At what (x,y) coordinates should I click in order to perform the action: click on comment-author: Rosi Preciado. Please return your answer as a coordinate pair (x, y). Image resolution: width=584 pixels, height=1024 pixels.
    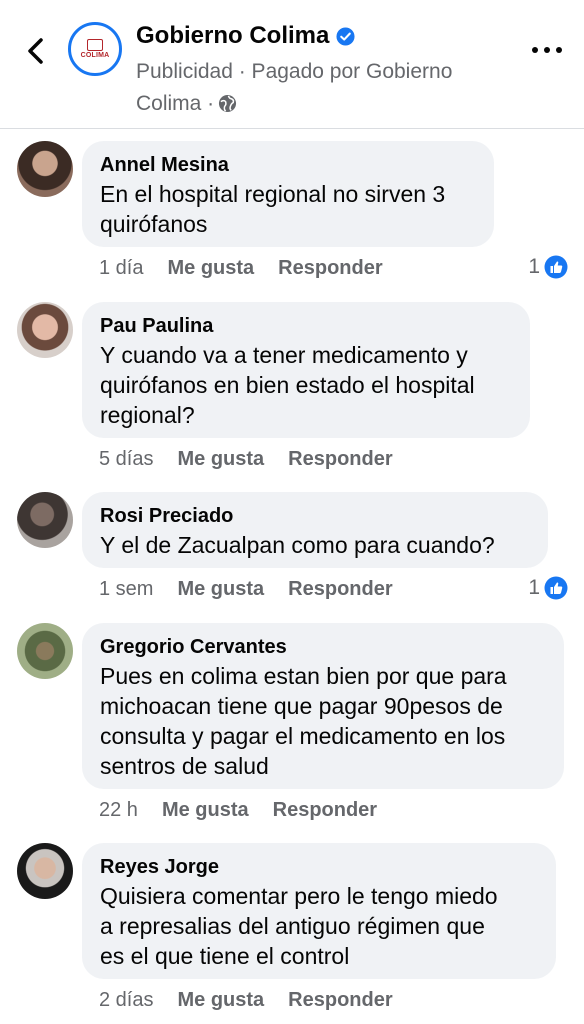
    Looking at the image, I should click on (315, 516).